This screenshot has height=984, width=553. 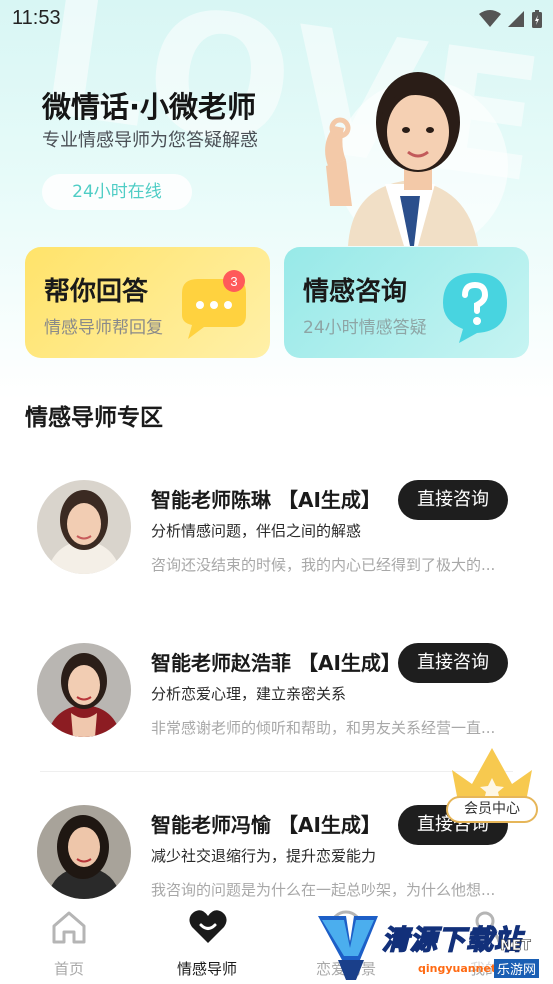 I want to click on home-icon, so click(x=69, y=927).